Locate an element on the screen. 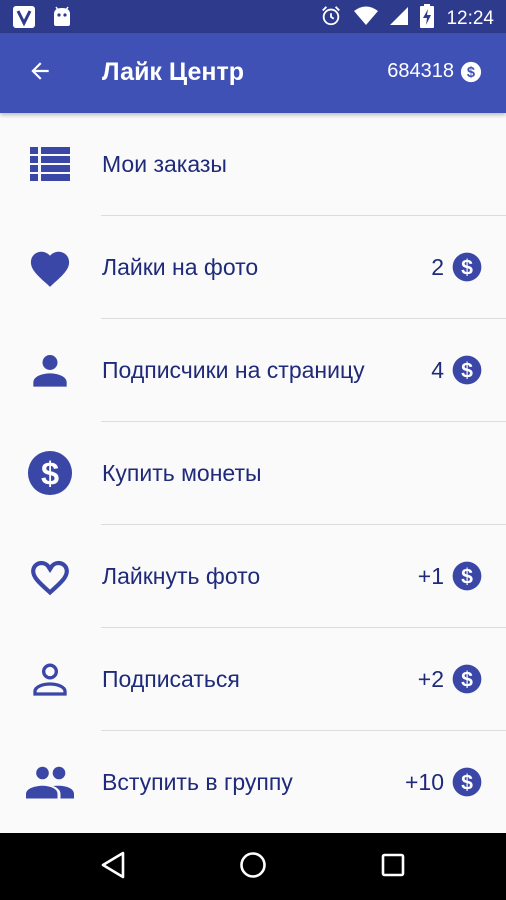 This screenshot has width=506, height=900. heart-outline-icon is located at coordinates (50, 576).